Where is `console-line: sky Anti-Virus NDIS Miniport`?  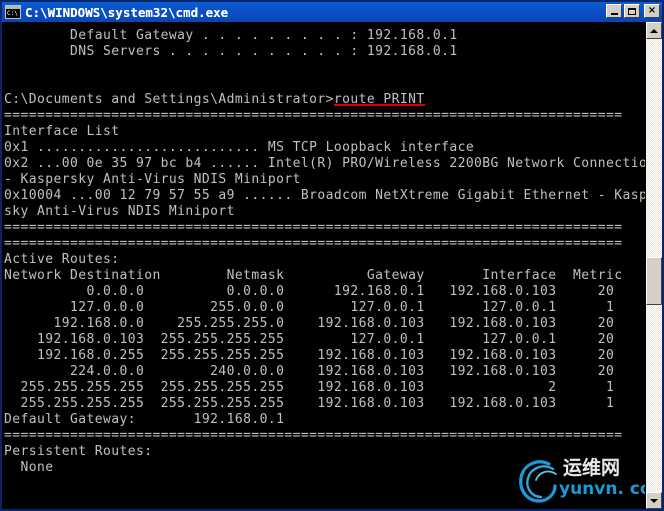 console-line: sky Anti-Virus NDIS Miniport is located at coordinates (119, 211).